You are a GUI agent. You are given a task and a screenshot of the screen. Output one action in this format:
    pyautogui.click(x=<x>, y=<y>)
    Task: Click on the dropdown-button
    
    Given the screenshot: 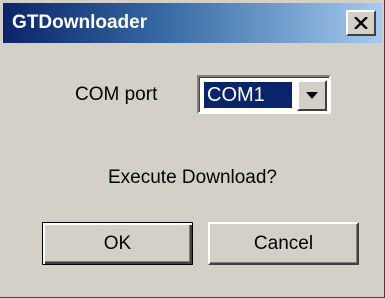 What is the action you would take?
    pyautogui.click(x=312, y=95)
    